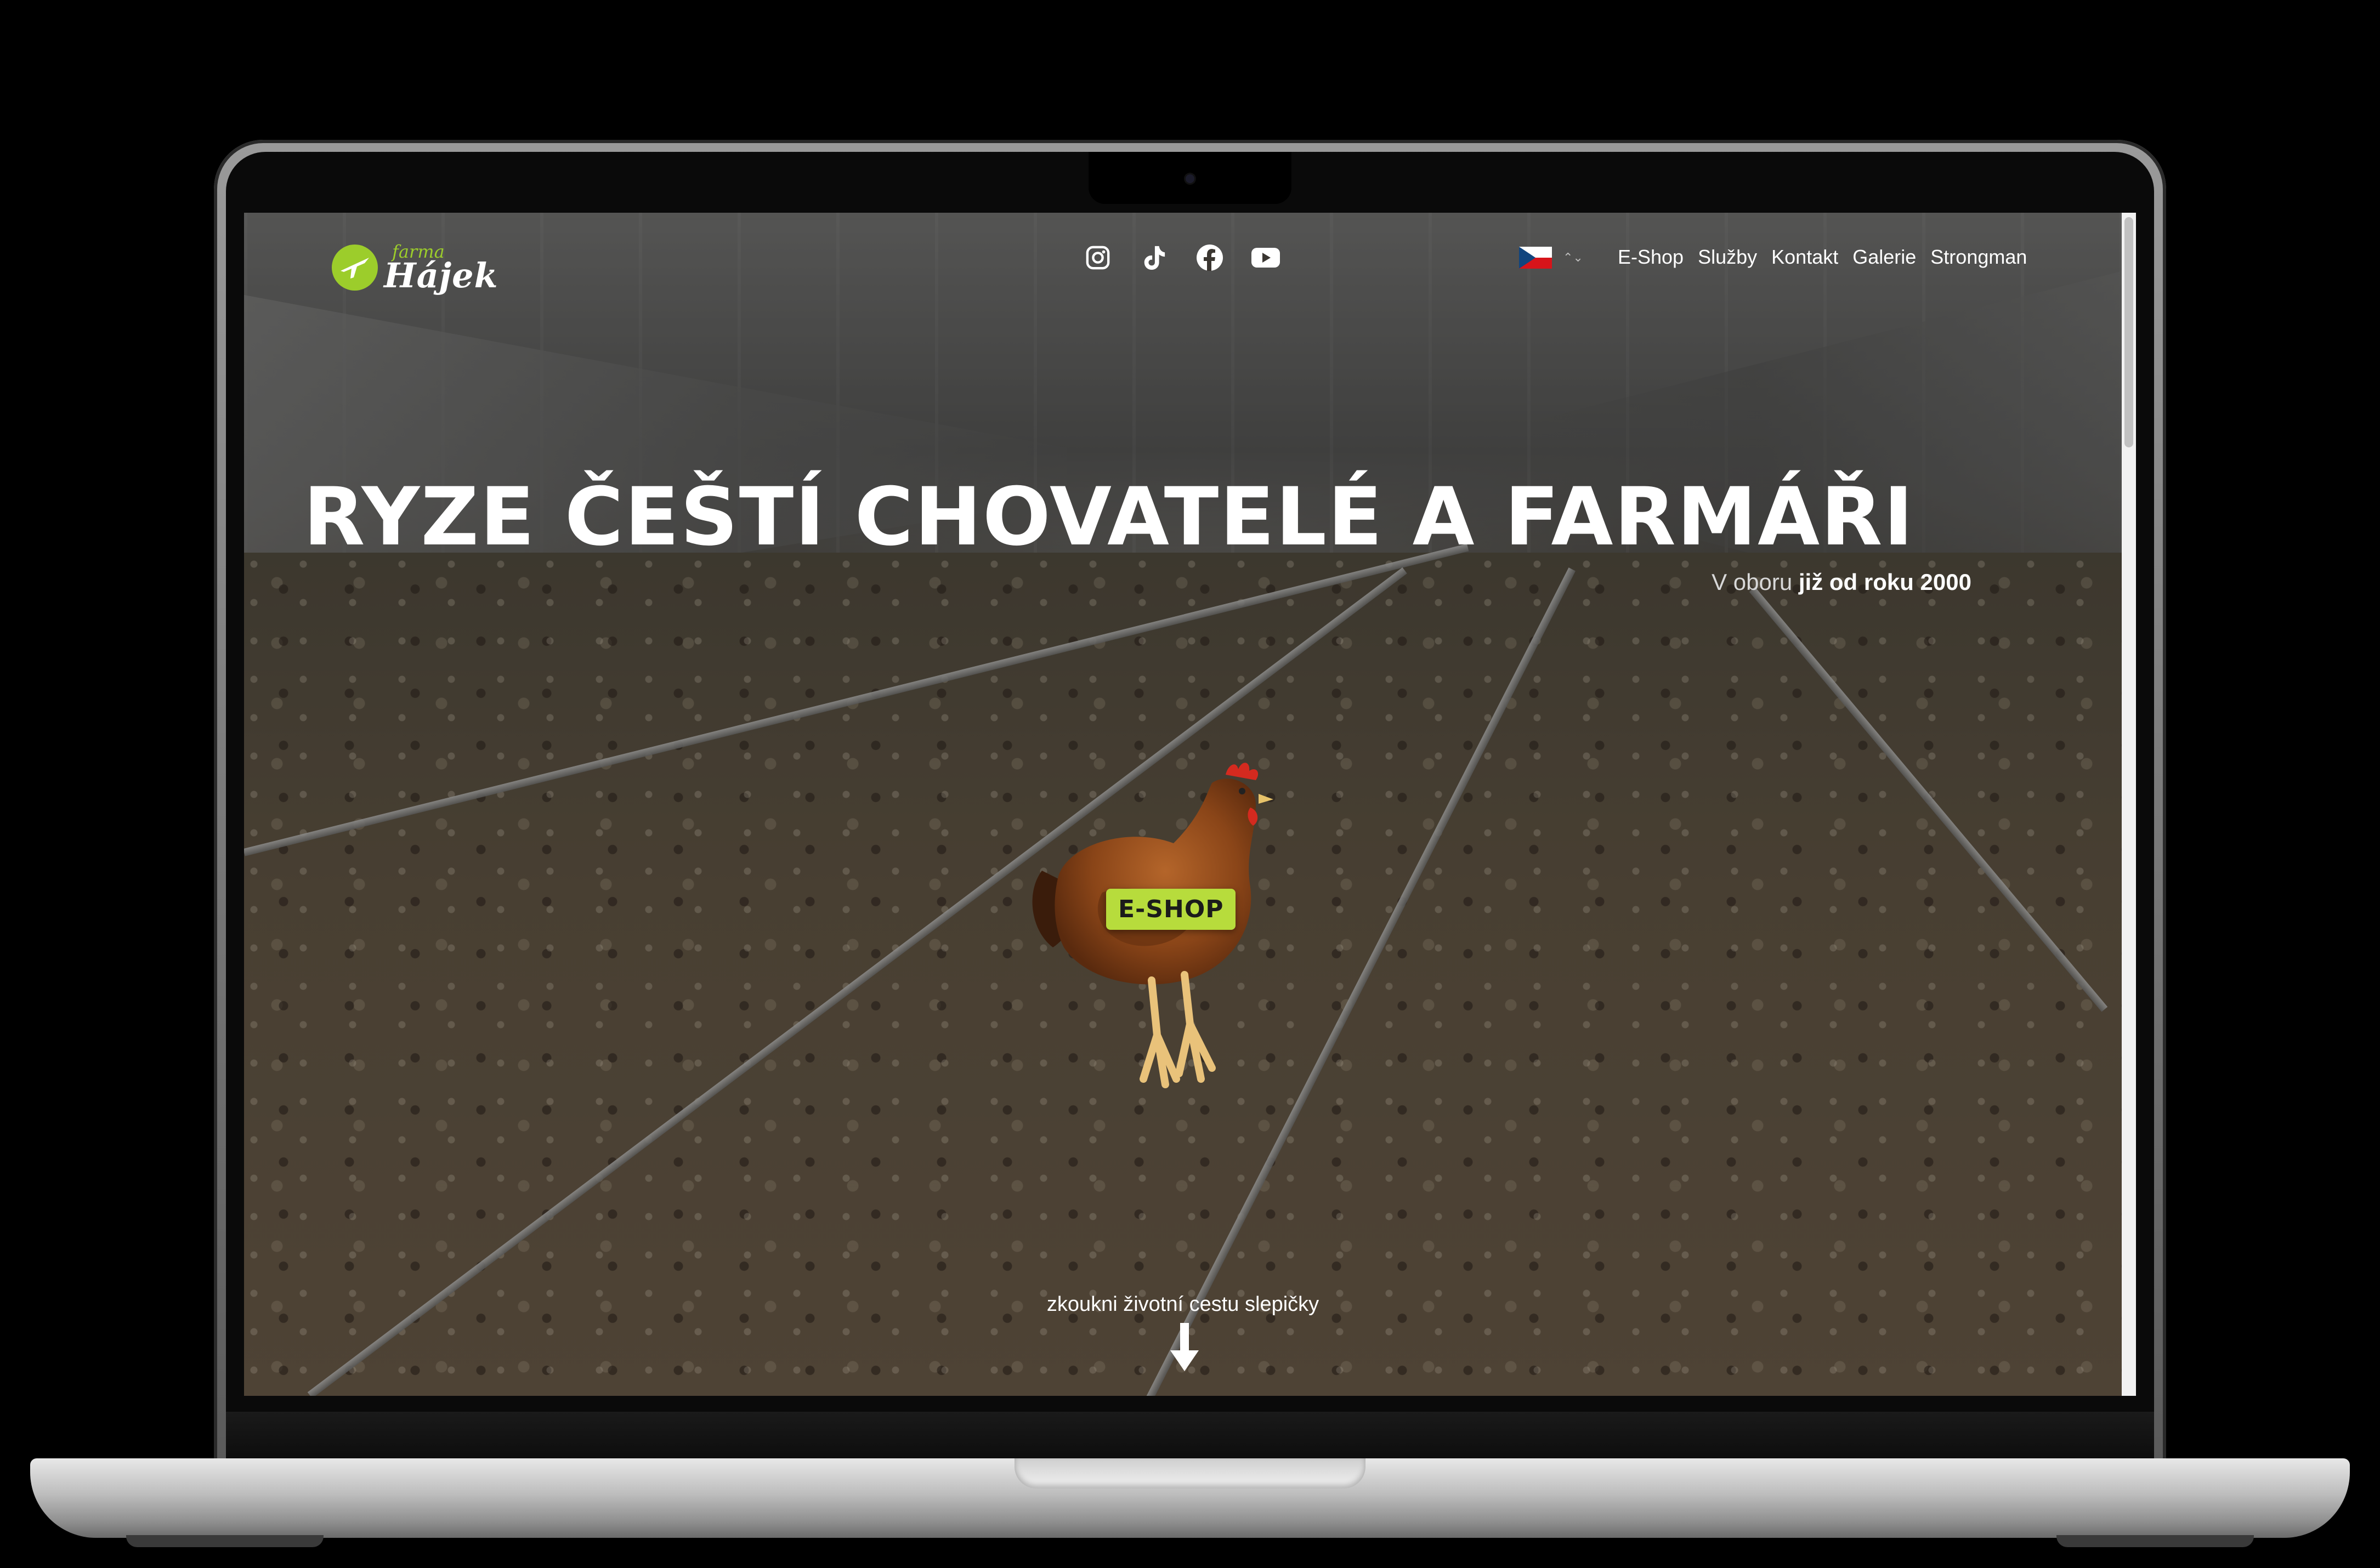  I want to click on scroll-hint-text: zkoukni životní cestu slepičky, so click(1183, 1305).